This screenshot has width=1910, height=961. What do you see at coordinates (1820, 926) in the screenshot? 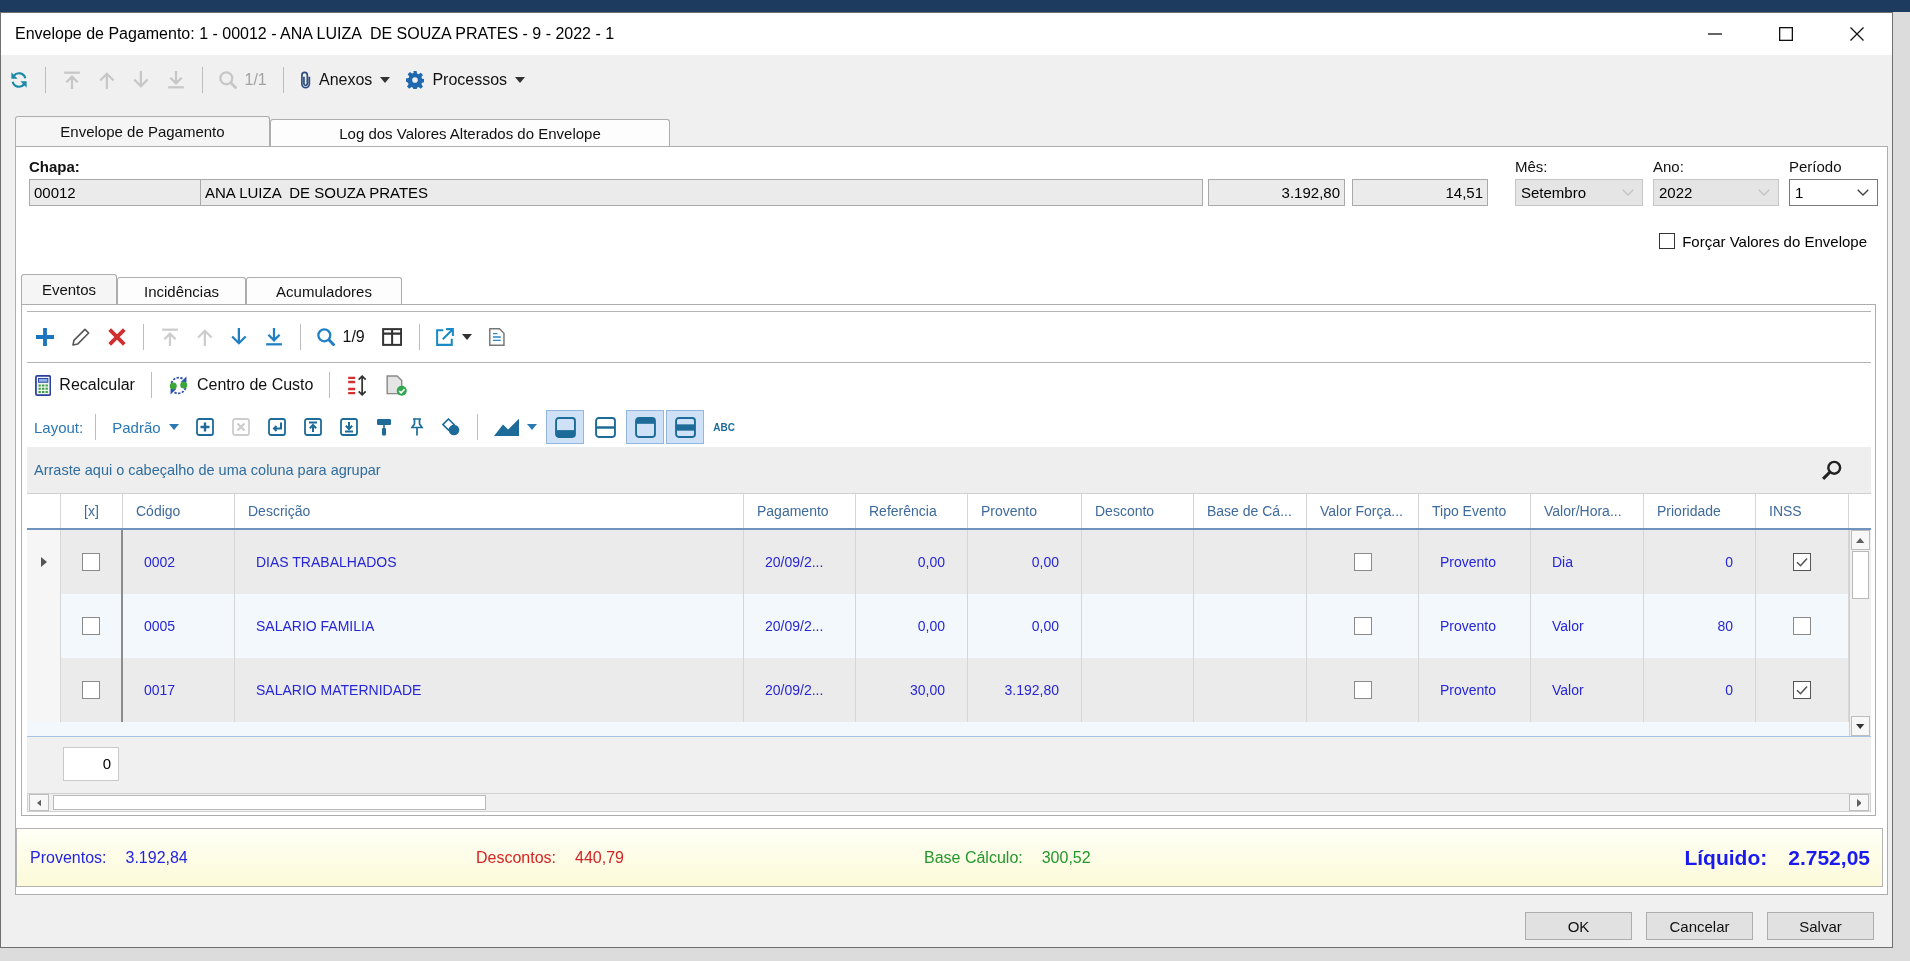
I see `dialog-button: Salvar` at bounding box center [1820, 926].